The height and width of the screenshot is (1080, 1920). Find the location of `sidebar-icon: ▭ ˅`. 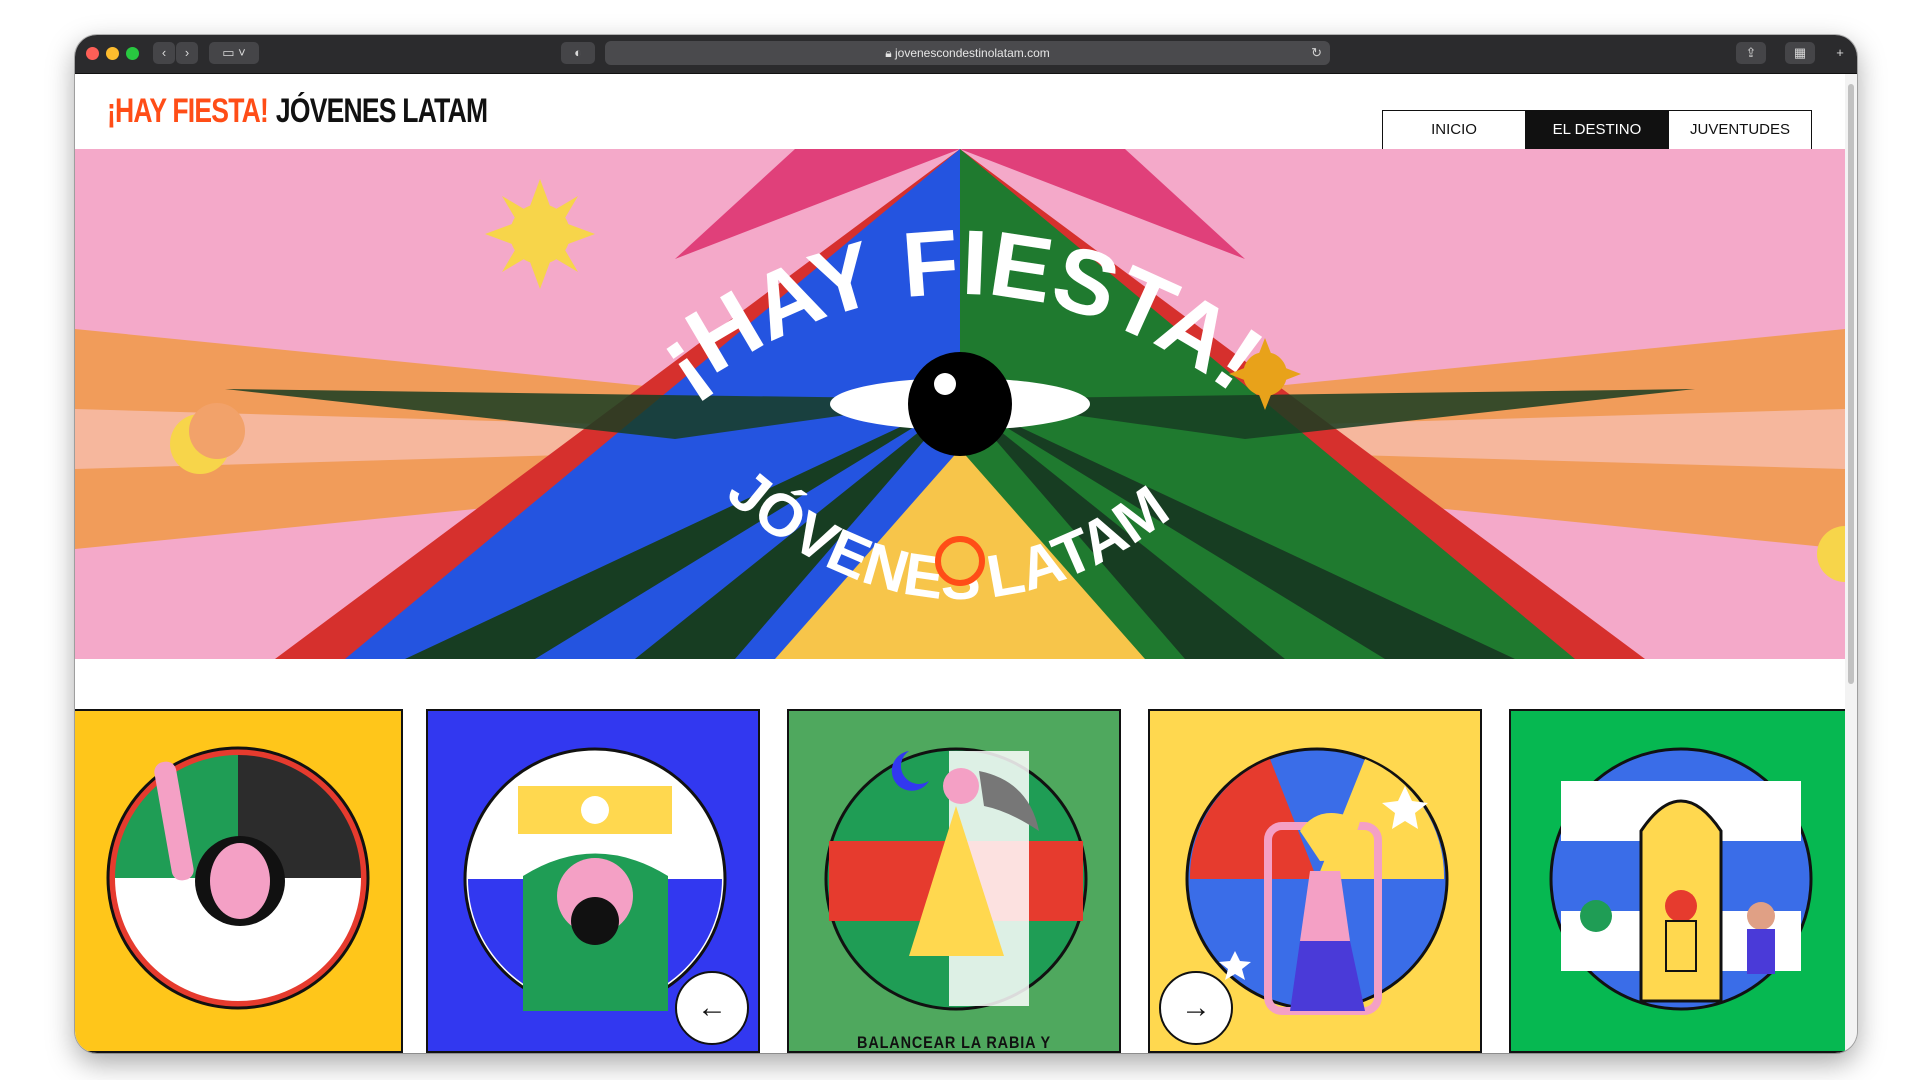

sidebar-icon: ▭ ˅ is located at coordinates (234, 52).